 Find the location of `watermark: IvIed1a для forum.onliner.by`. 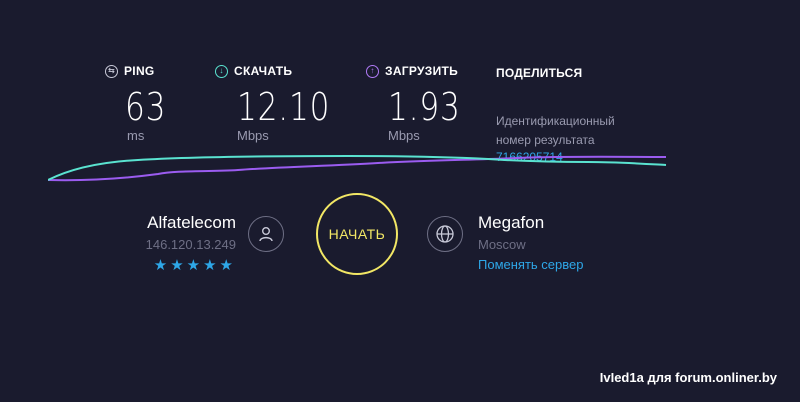

watermark: IvIed1a для forum.onliner.by is located at coordinates (688, 377).